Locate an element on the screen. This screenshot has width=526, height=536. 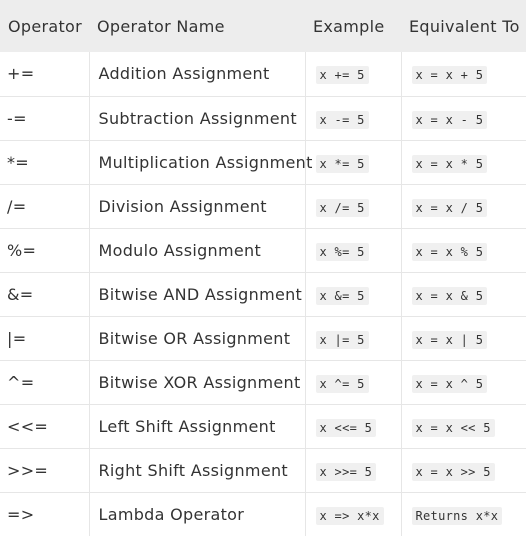
table-row: += Addition Assignment x += 5 x = x + 5 is located at coordinates (263, 74).